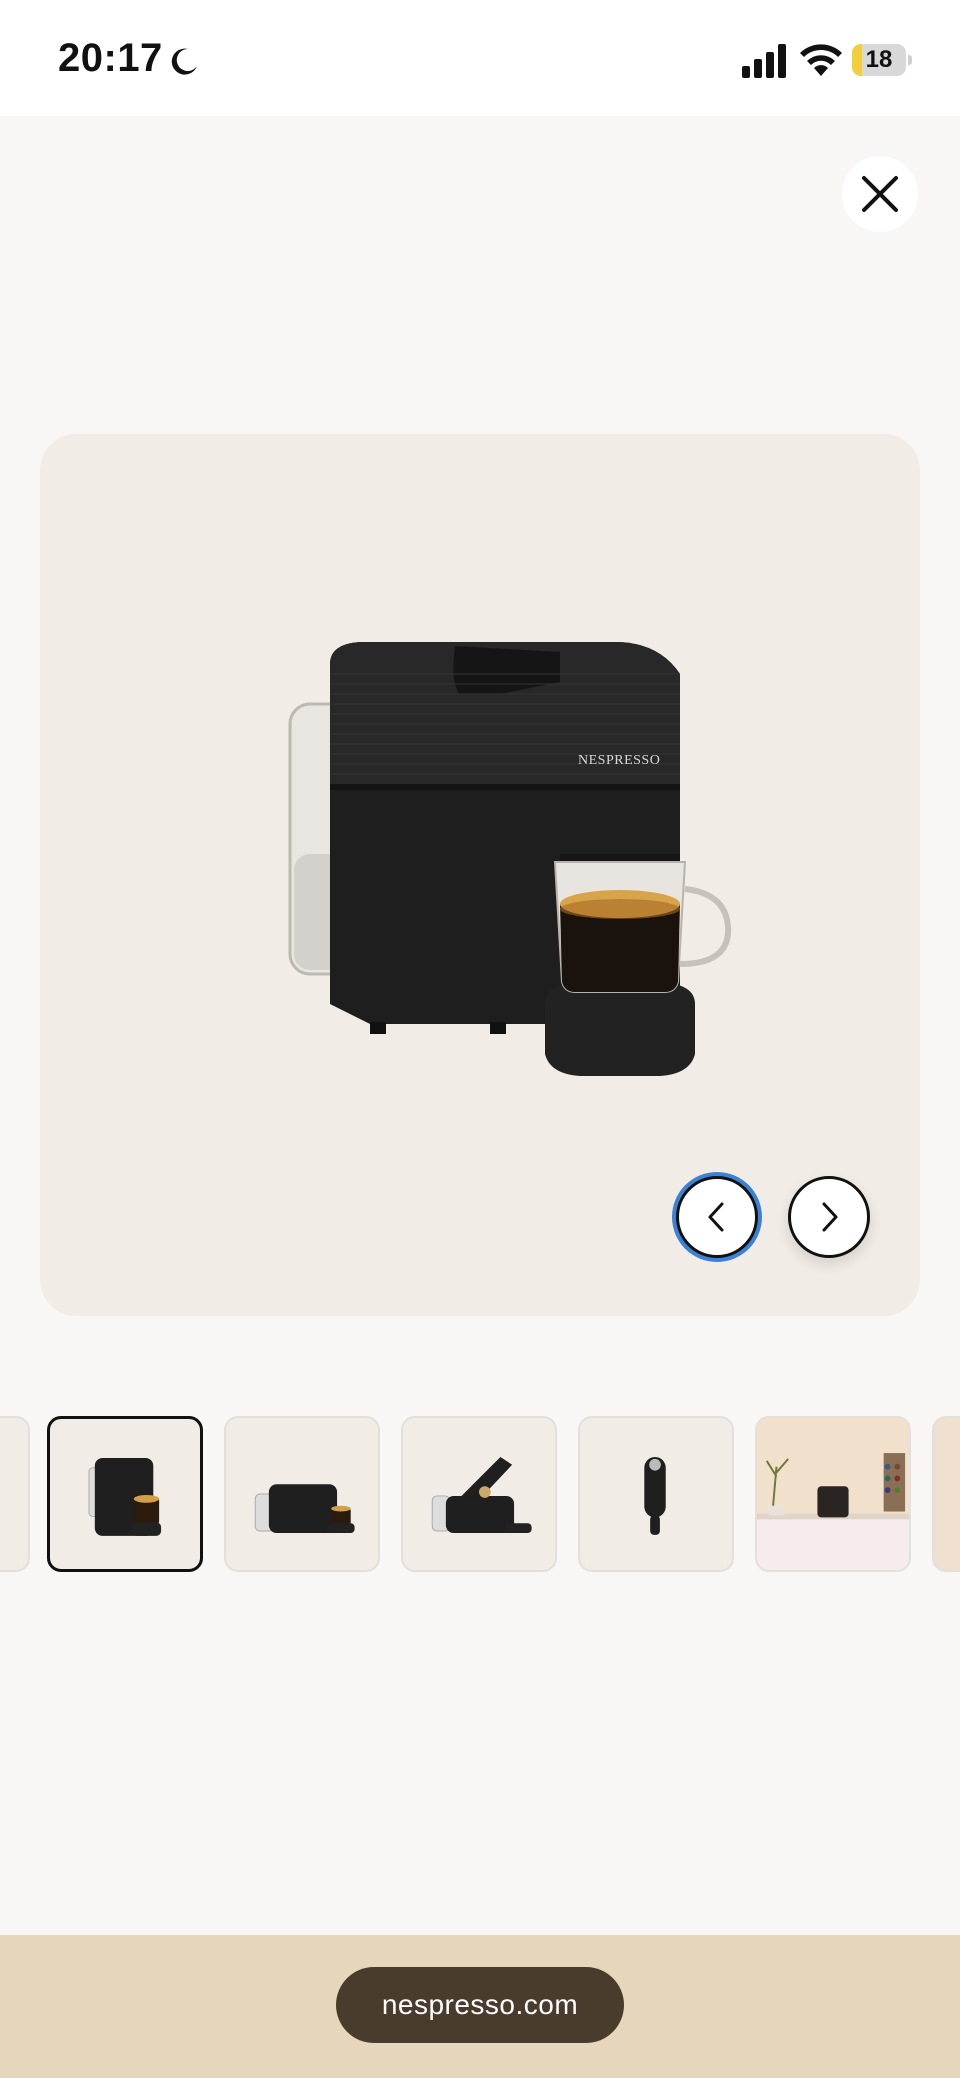 This screenshot has height=2078, width=960. What do you see at coordinates (946, 1494) in the screenshot?
I see `thumbnail-partial-right` at bounding box center [946, 1494].